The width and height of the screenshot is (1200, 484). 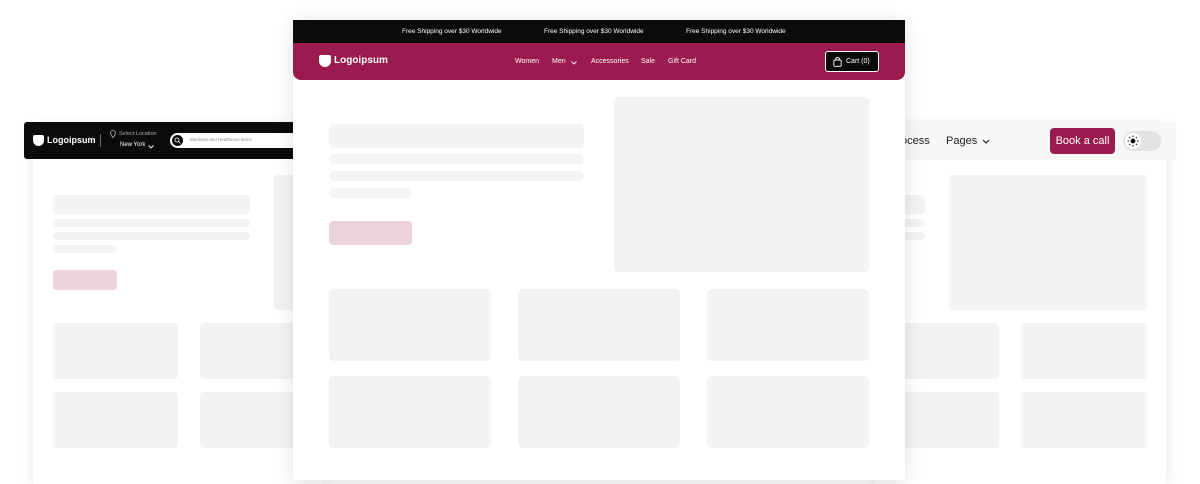 I want to click on cart-label: Cart (0), so click(x=858, y=61).